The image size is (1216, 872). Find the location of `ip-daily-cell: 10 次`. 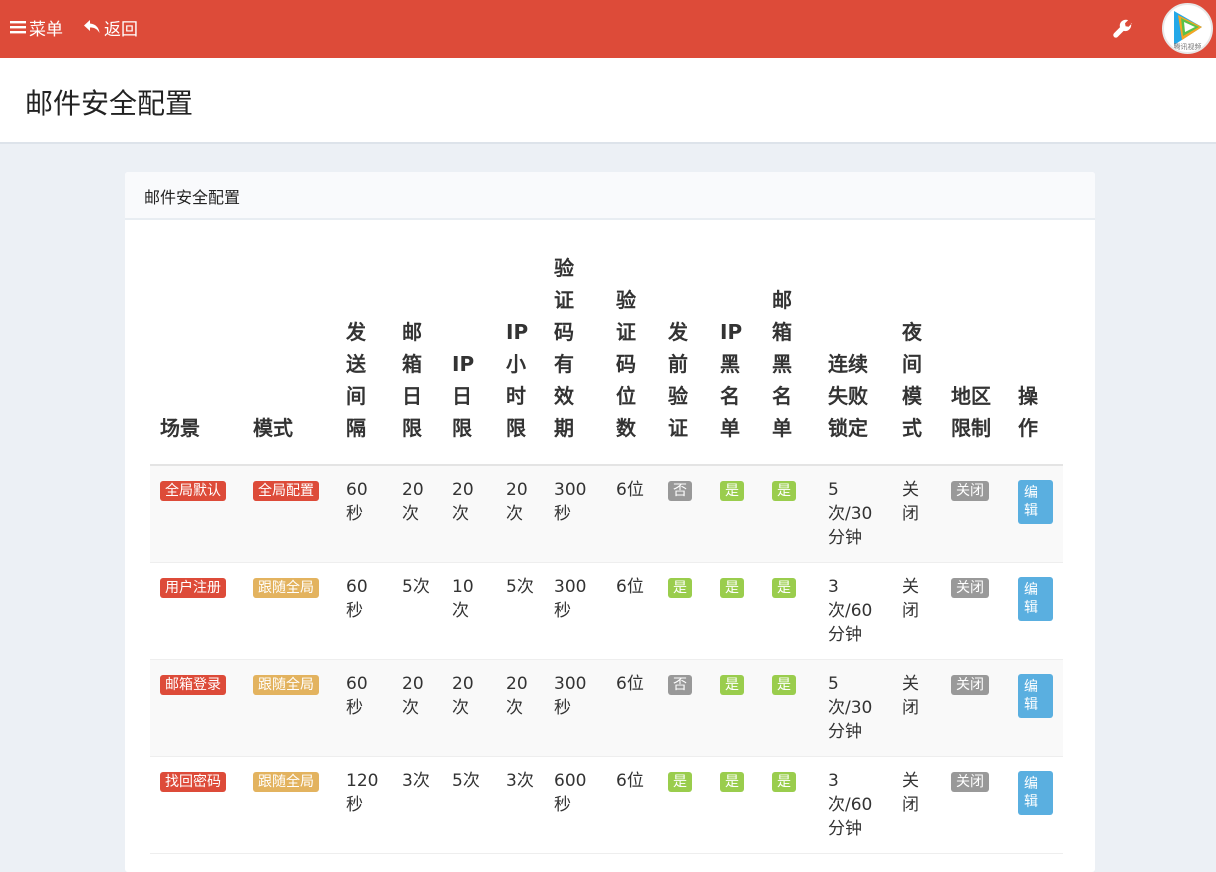

ip-daily-cell: 10 次 is located at coordinates (469, 611).